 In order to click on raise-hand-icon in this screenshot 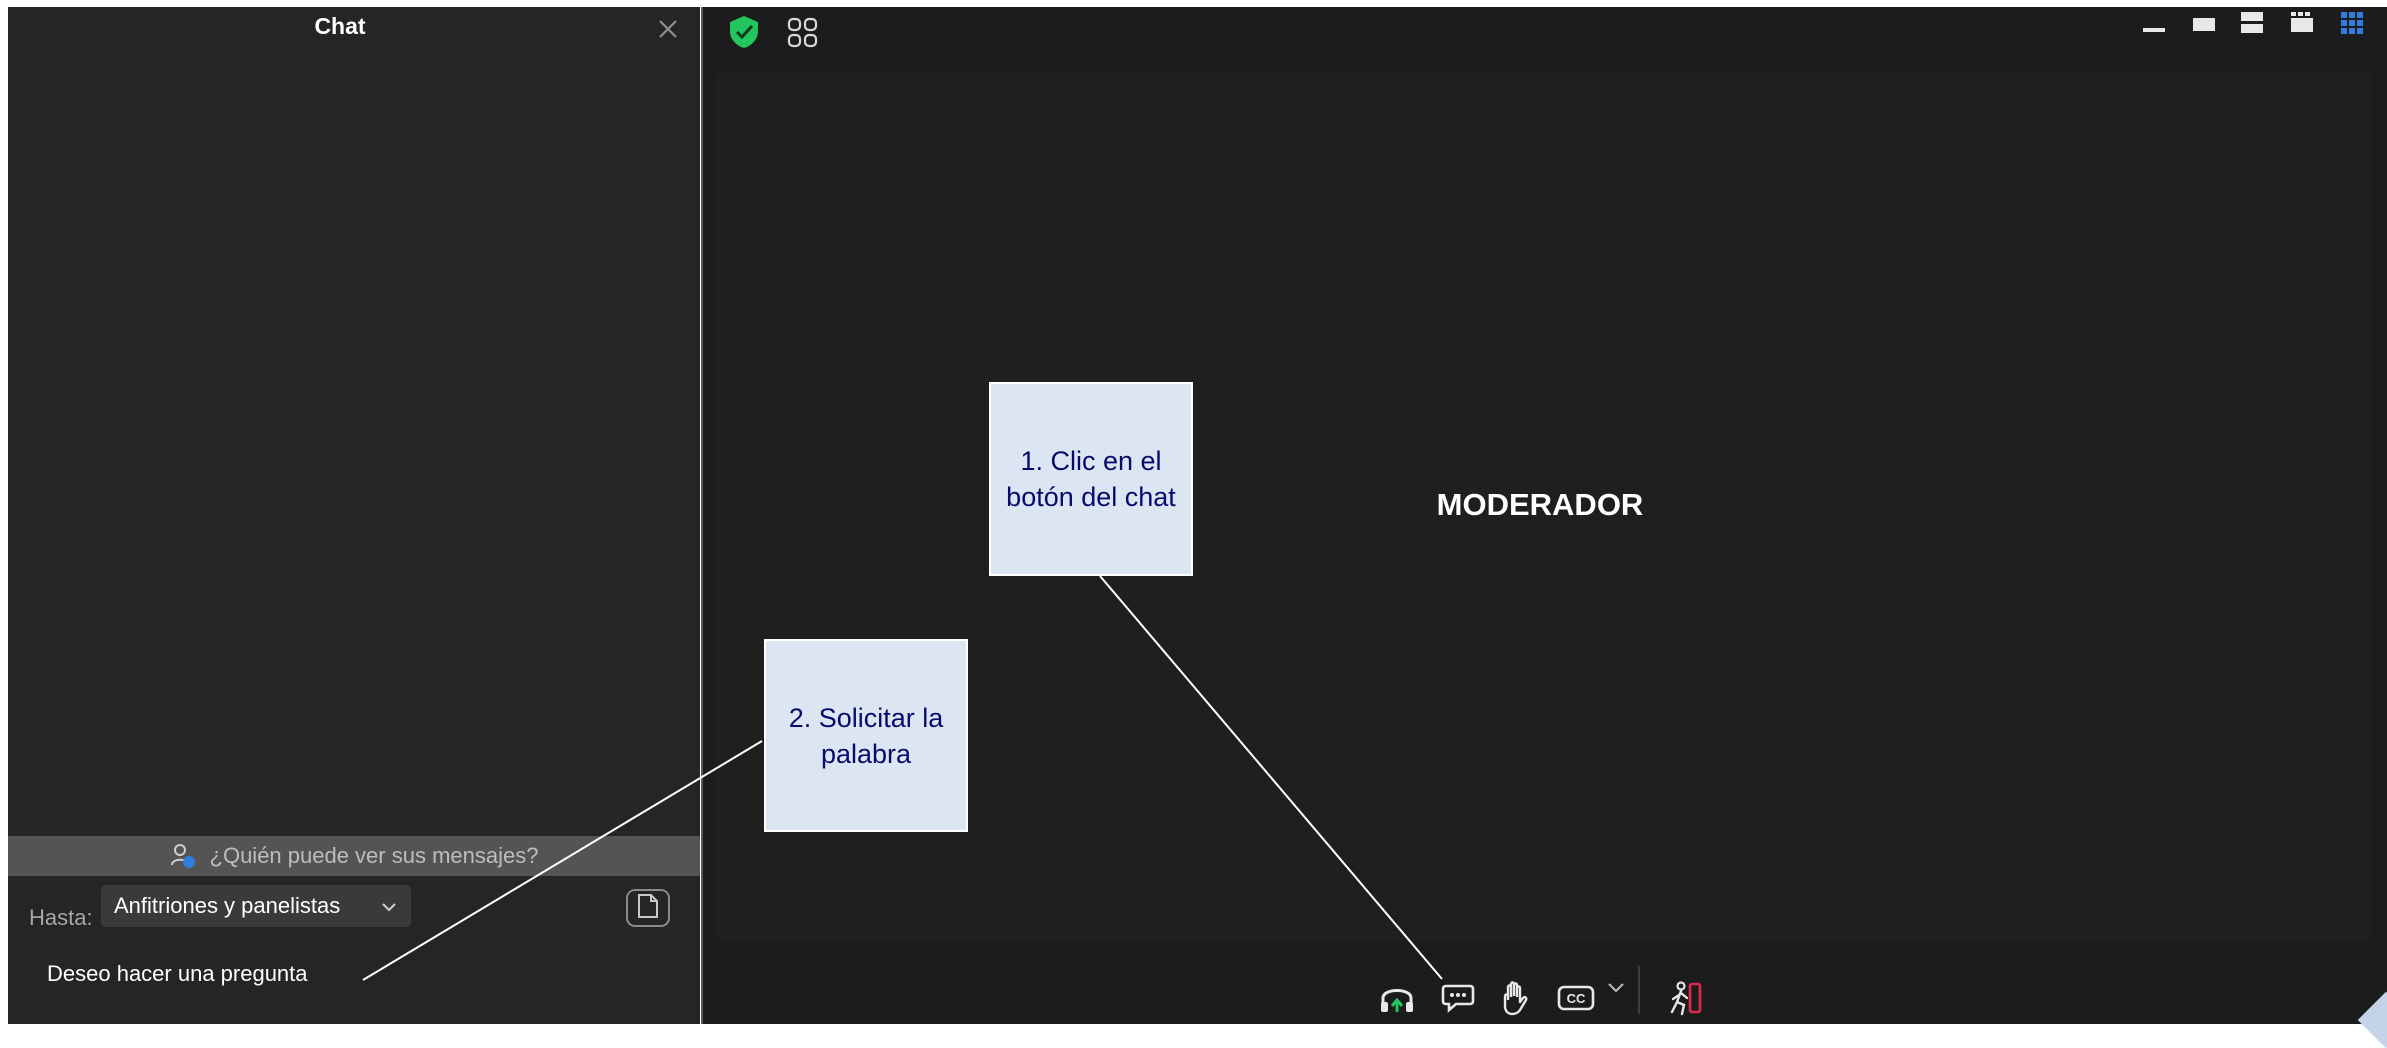, I will do `click(1516, 998)`.